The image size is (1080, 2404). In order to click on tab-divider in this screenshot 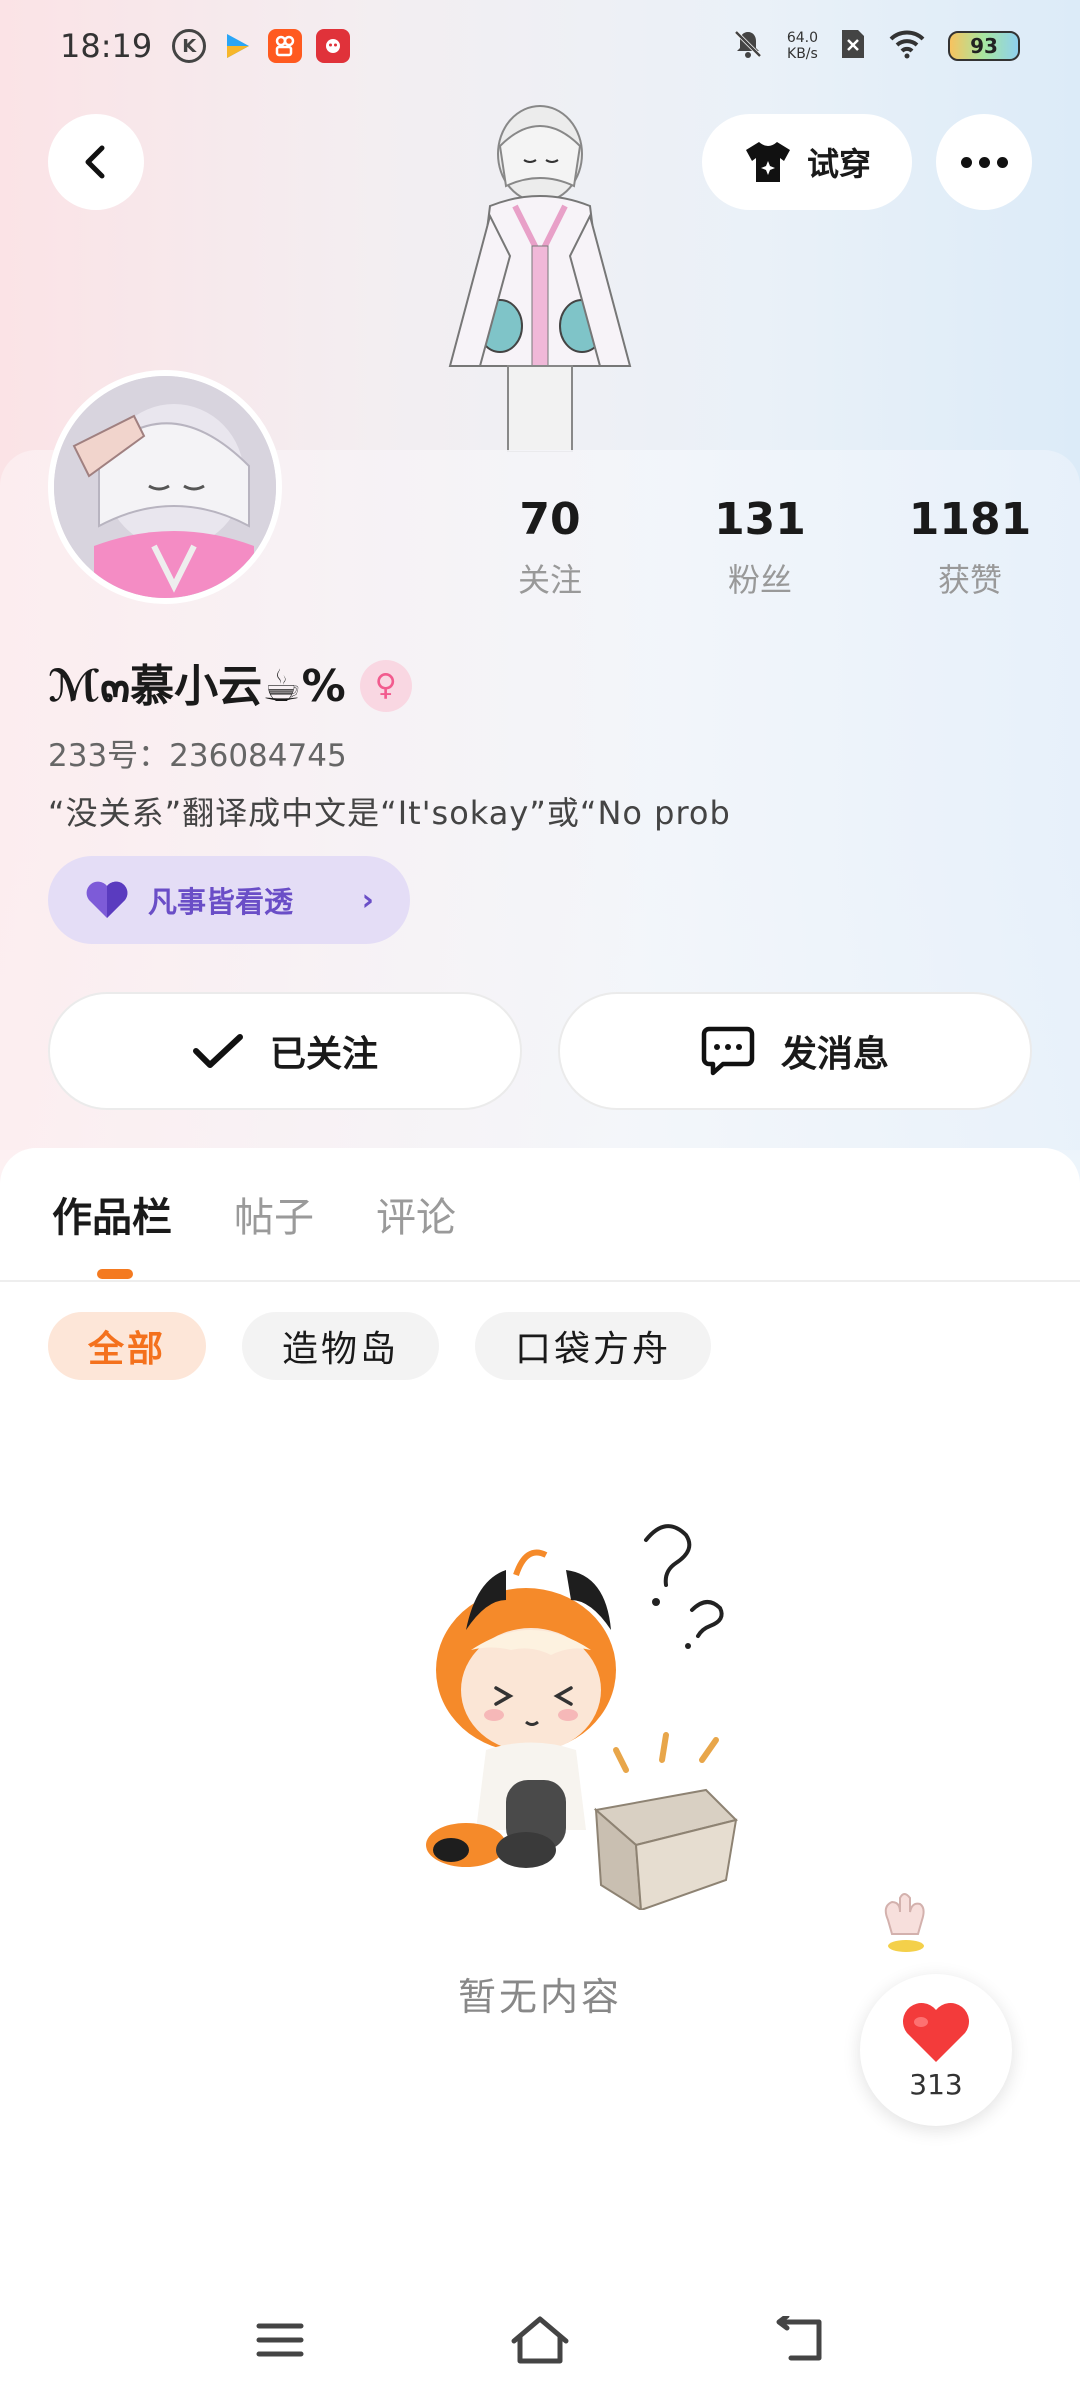, I will do `click(540, 1281)`.